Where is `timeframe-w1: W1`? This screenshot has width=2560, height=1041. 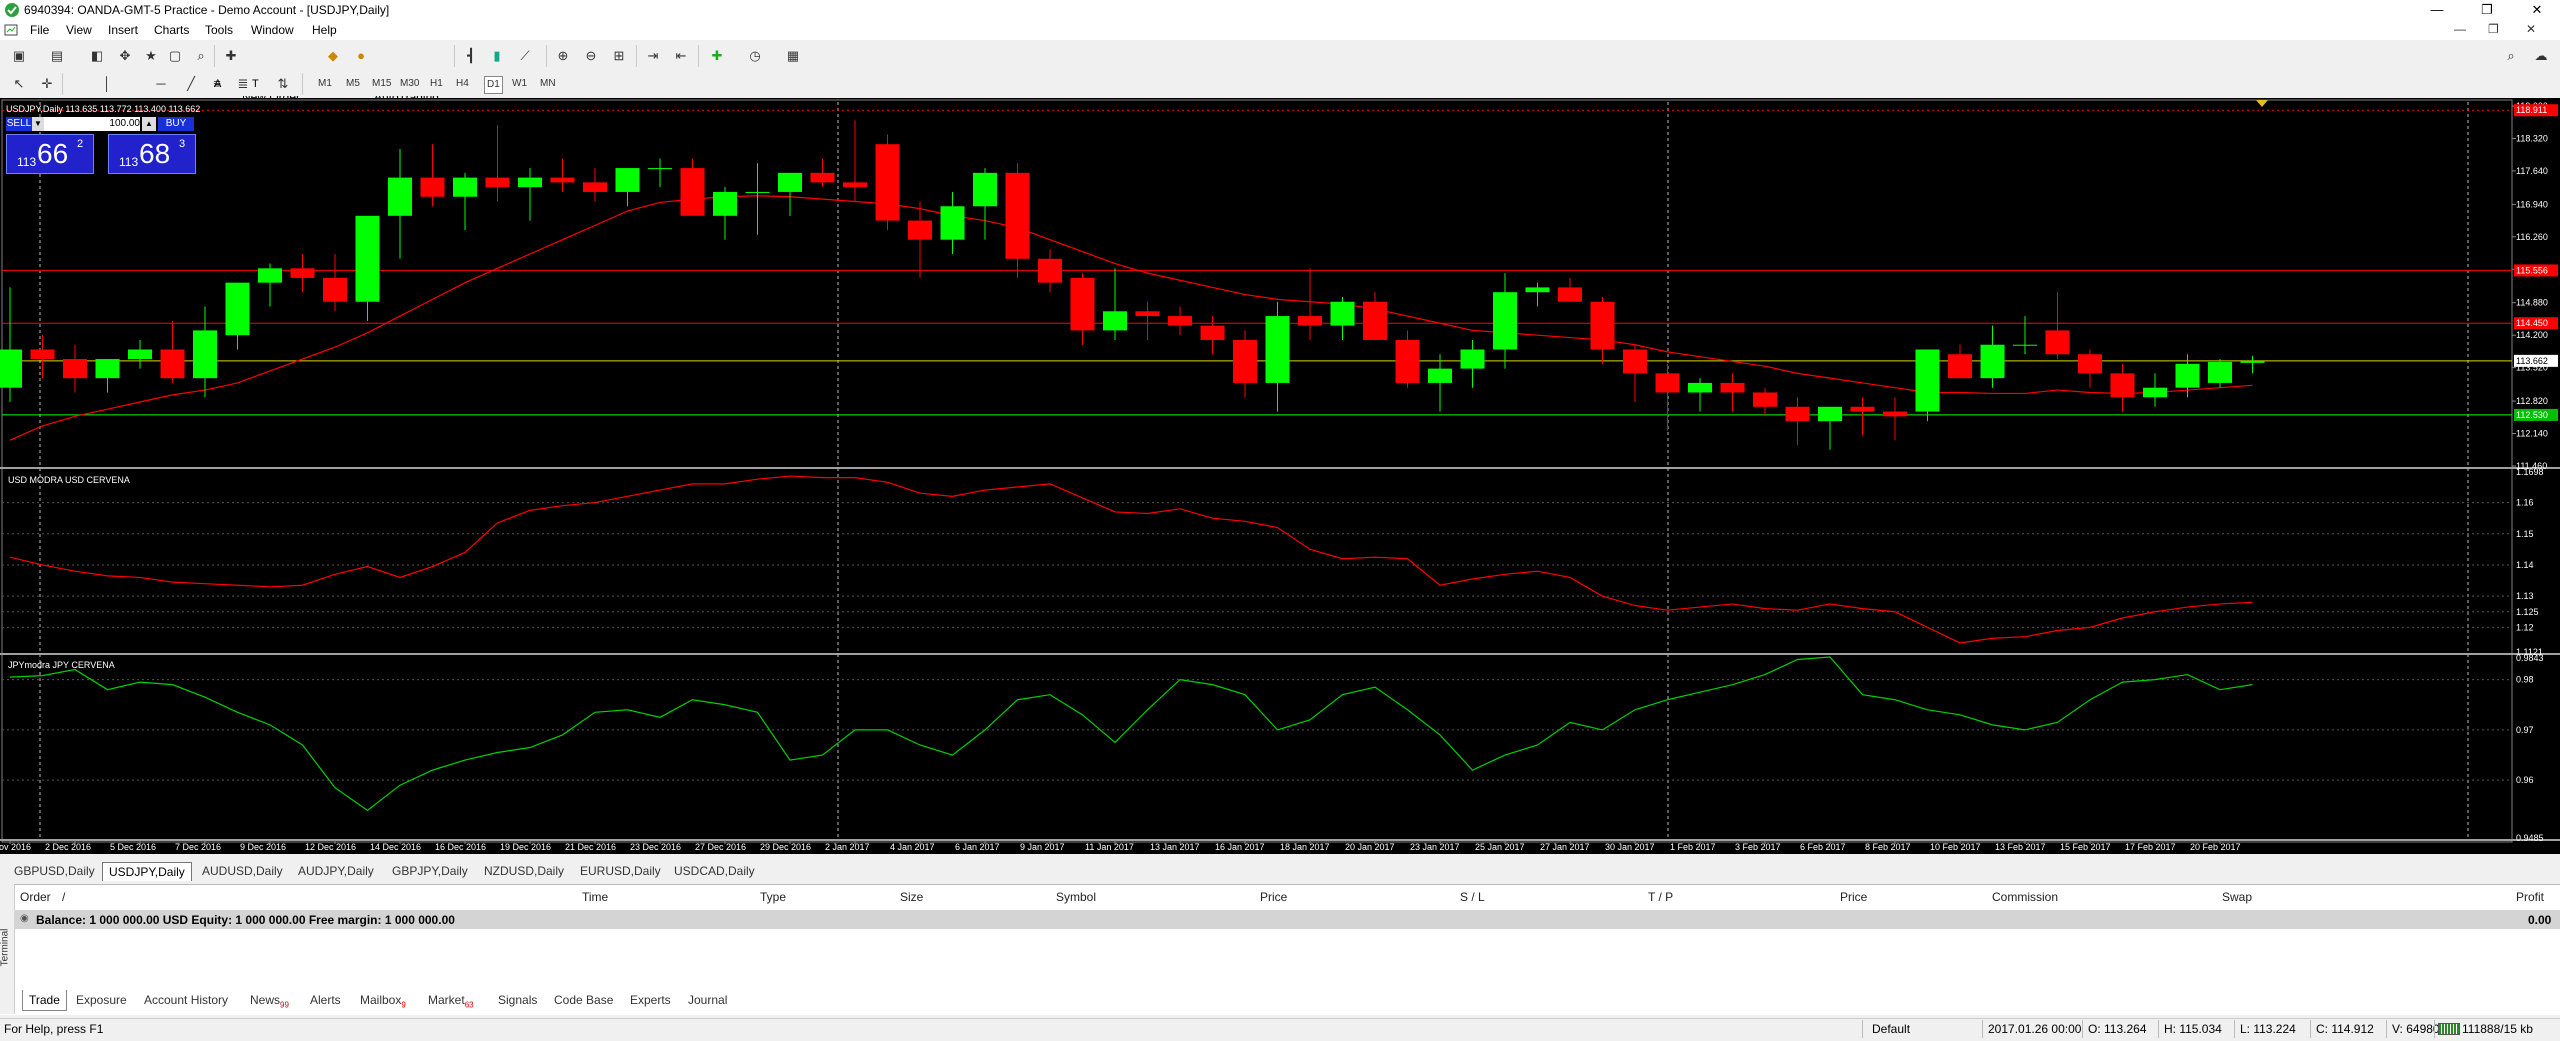
timeframe-w1: W1 is located at coordinates (519, 84).